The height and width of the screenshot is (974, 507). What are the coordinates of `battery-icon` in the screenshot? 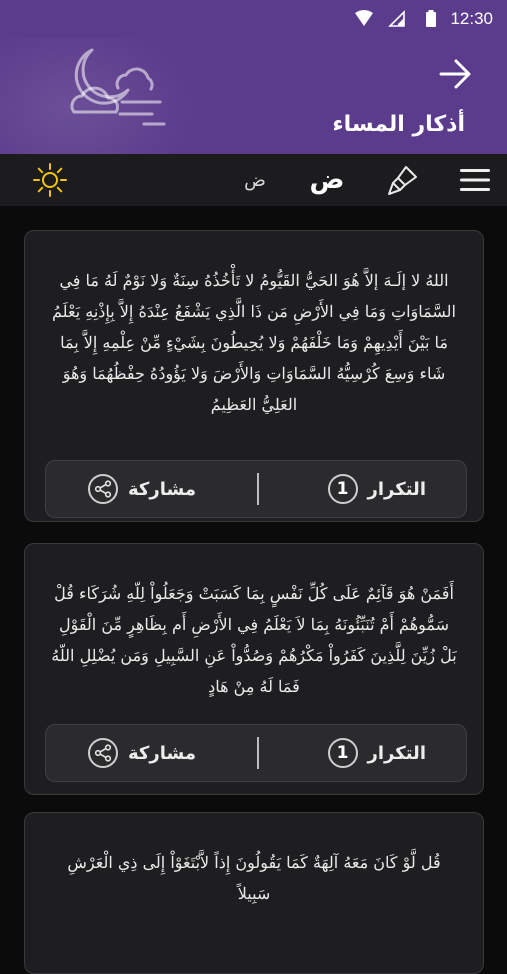 It's located at (431, 18).